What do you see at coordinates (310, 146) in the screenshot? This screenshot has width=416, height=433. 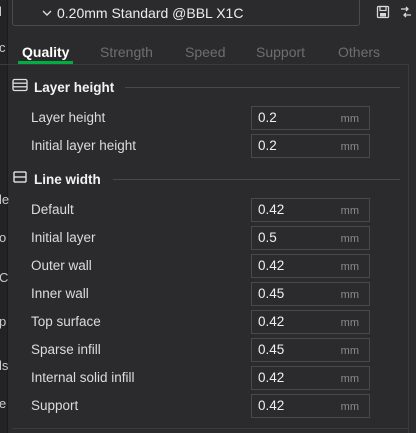 I see `initial-layer-height-input: 0.2 mm` at bounding box center [310, 146].